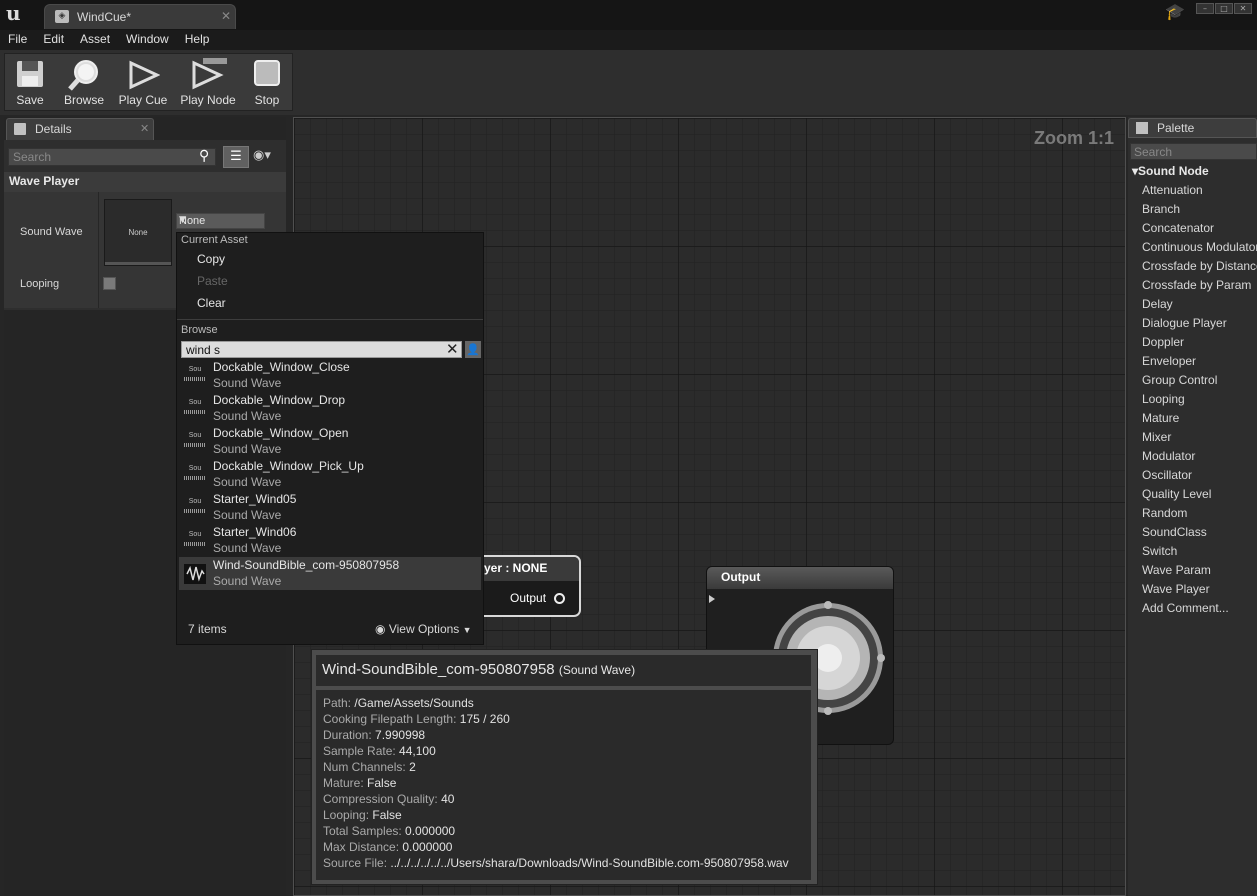  I want to click on play-cue-button: Play Cue, so click(143, 82).